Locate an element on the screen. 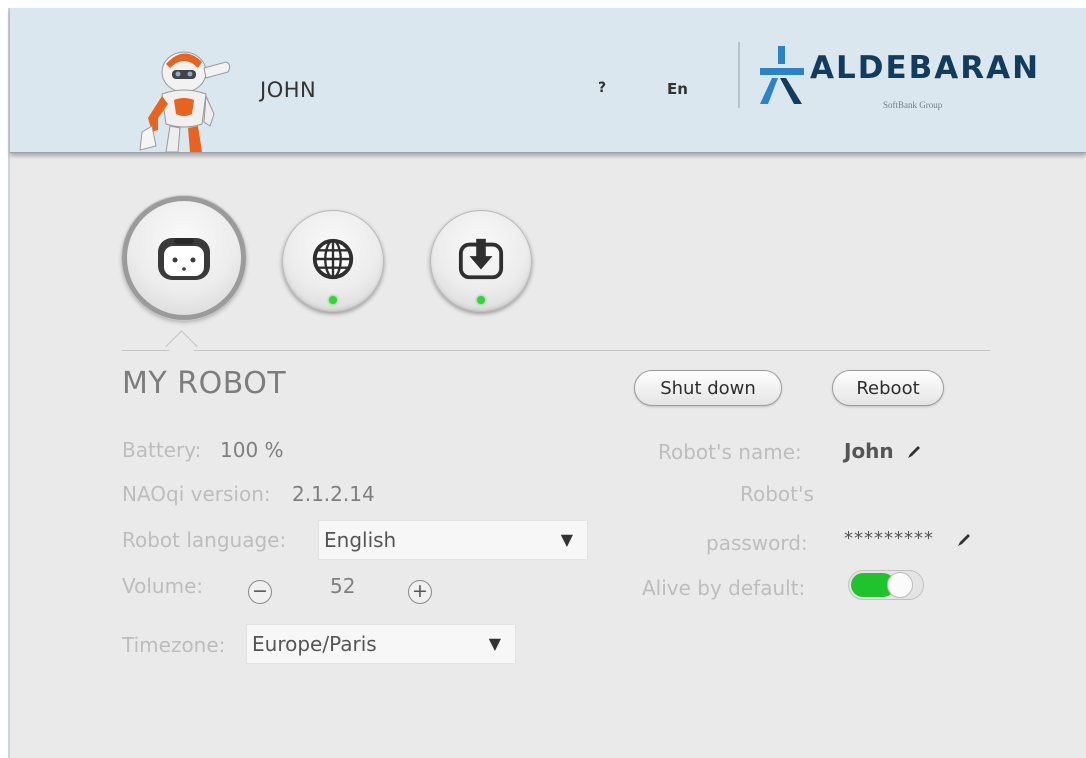 The image size is (1086, 758). globe-icon is located at coordinates (333, 259).